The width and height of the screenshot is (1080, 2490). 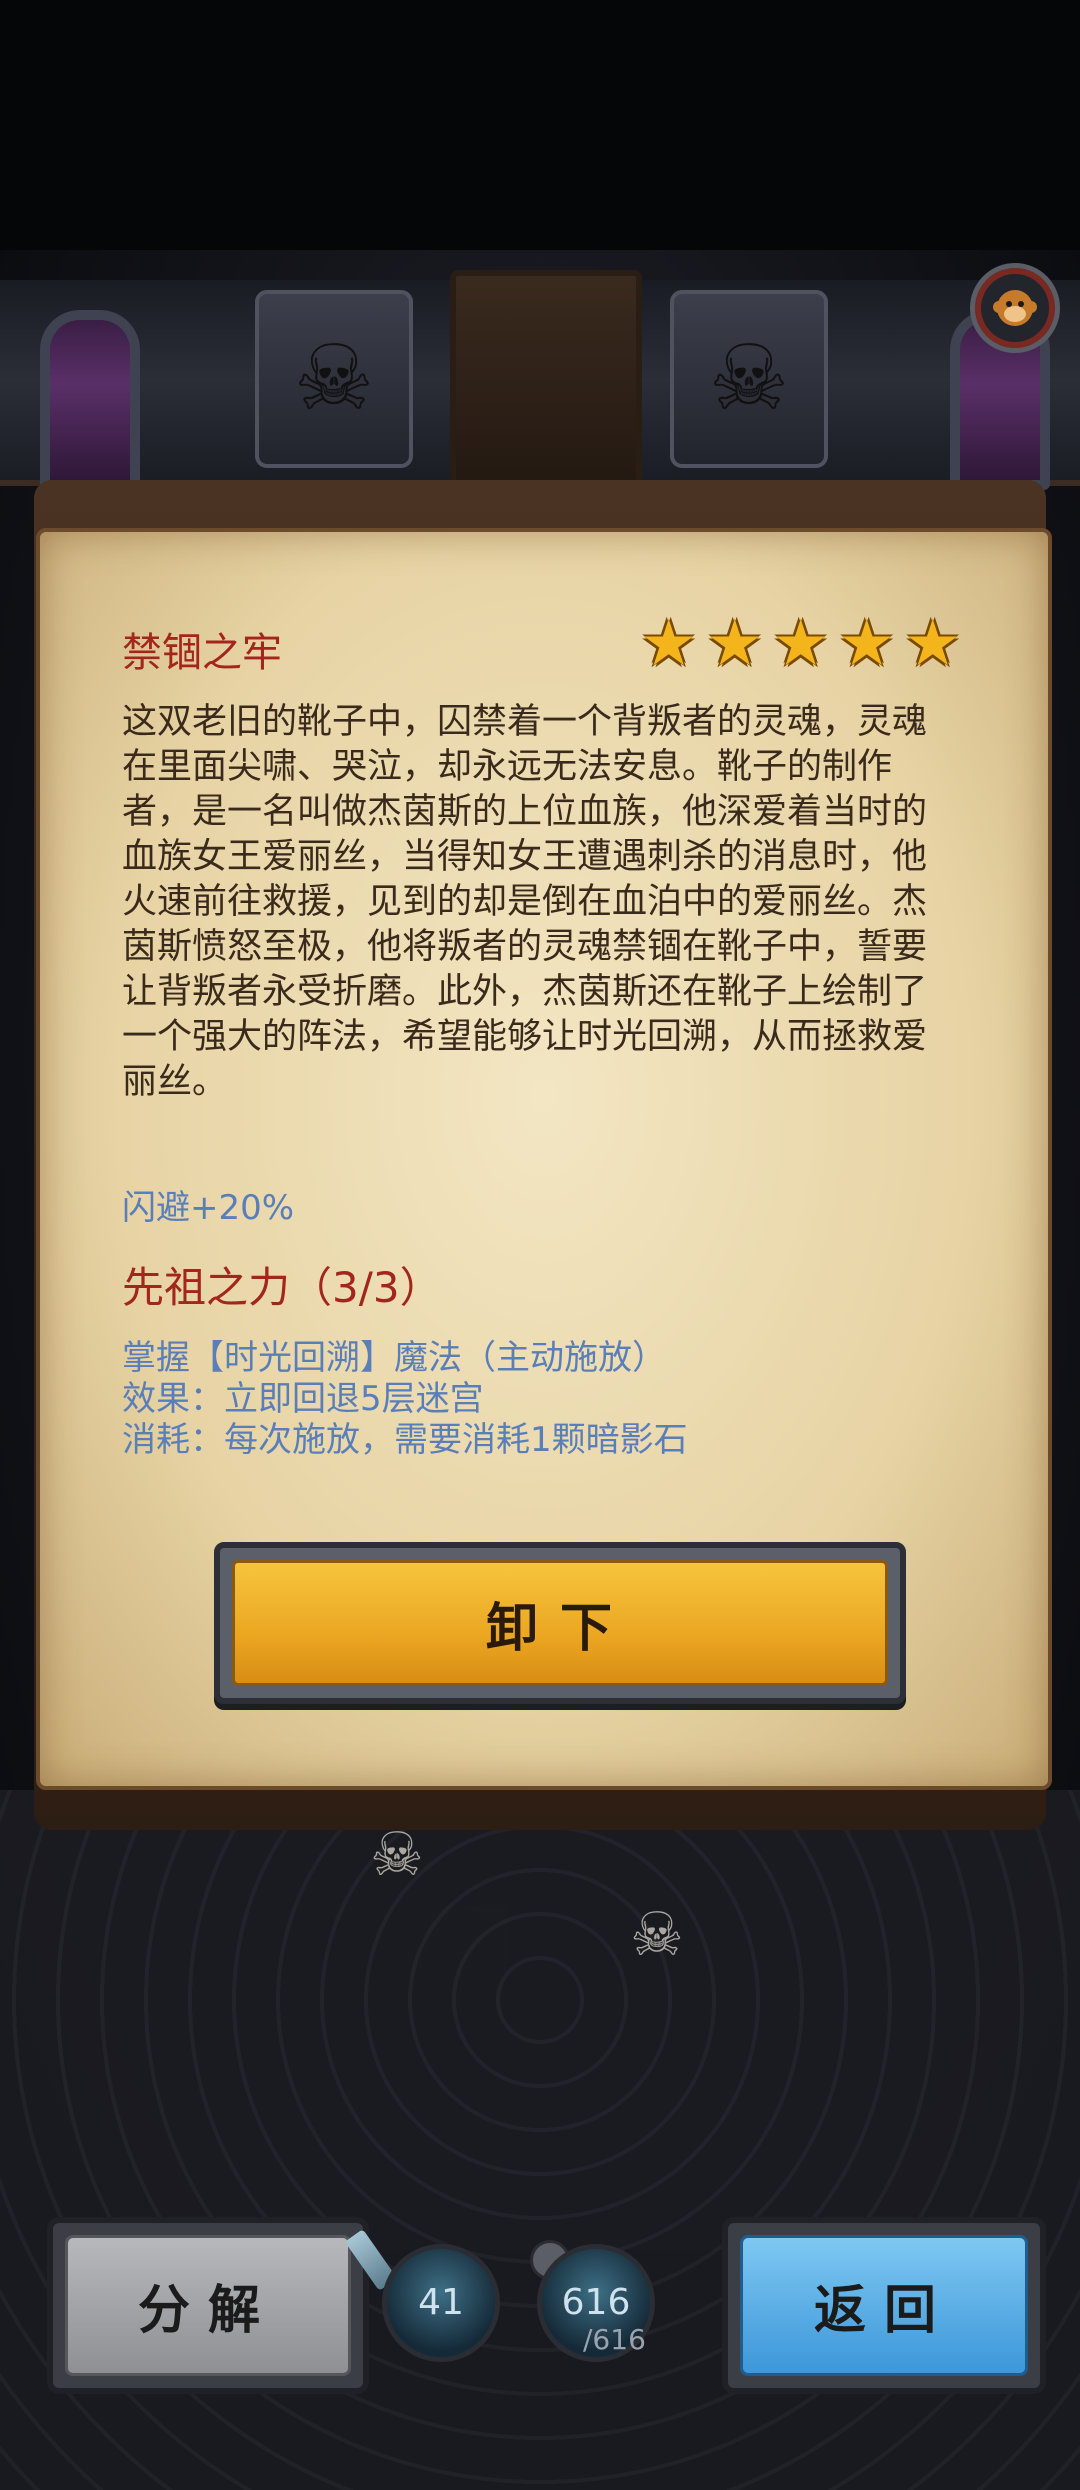 I want to click on decompose-label: 分解, so click(x=207, y=2311).